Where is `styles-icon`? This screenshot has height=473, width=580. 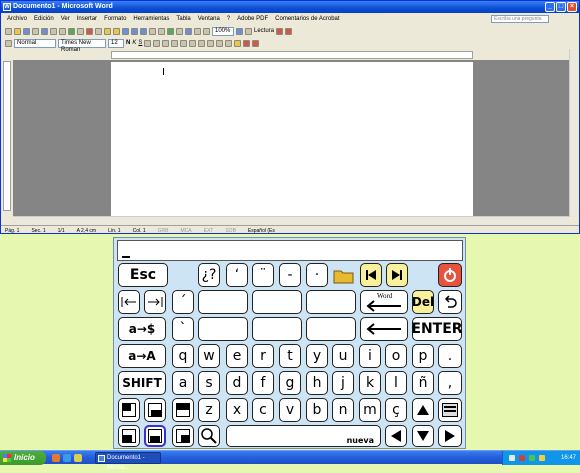
styles-icon is located at coordinates (8, 43).